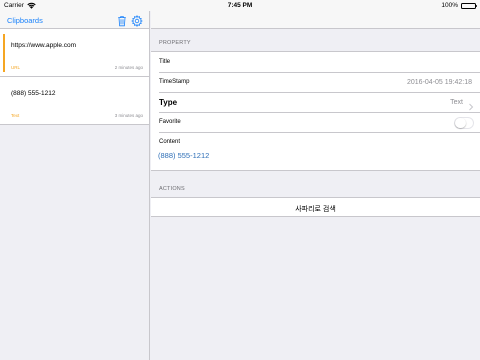 The height and width of the screenshot is (360, 480). I want to click on list-item: (888) 555-1212 Text 3 minutes ago, so click(74, 101).